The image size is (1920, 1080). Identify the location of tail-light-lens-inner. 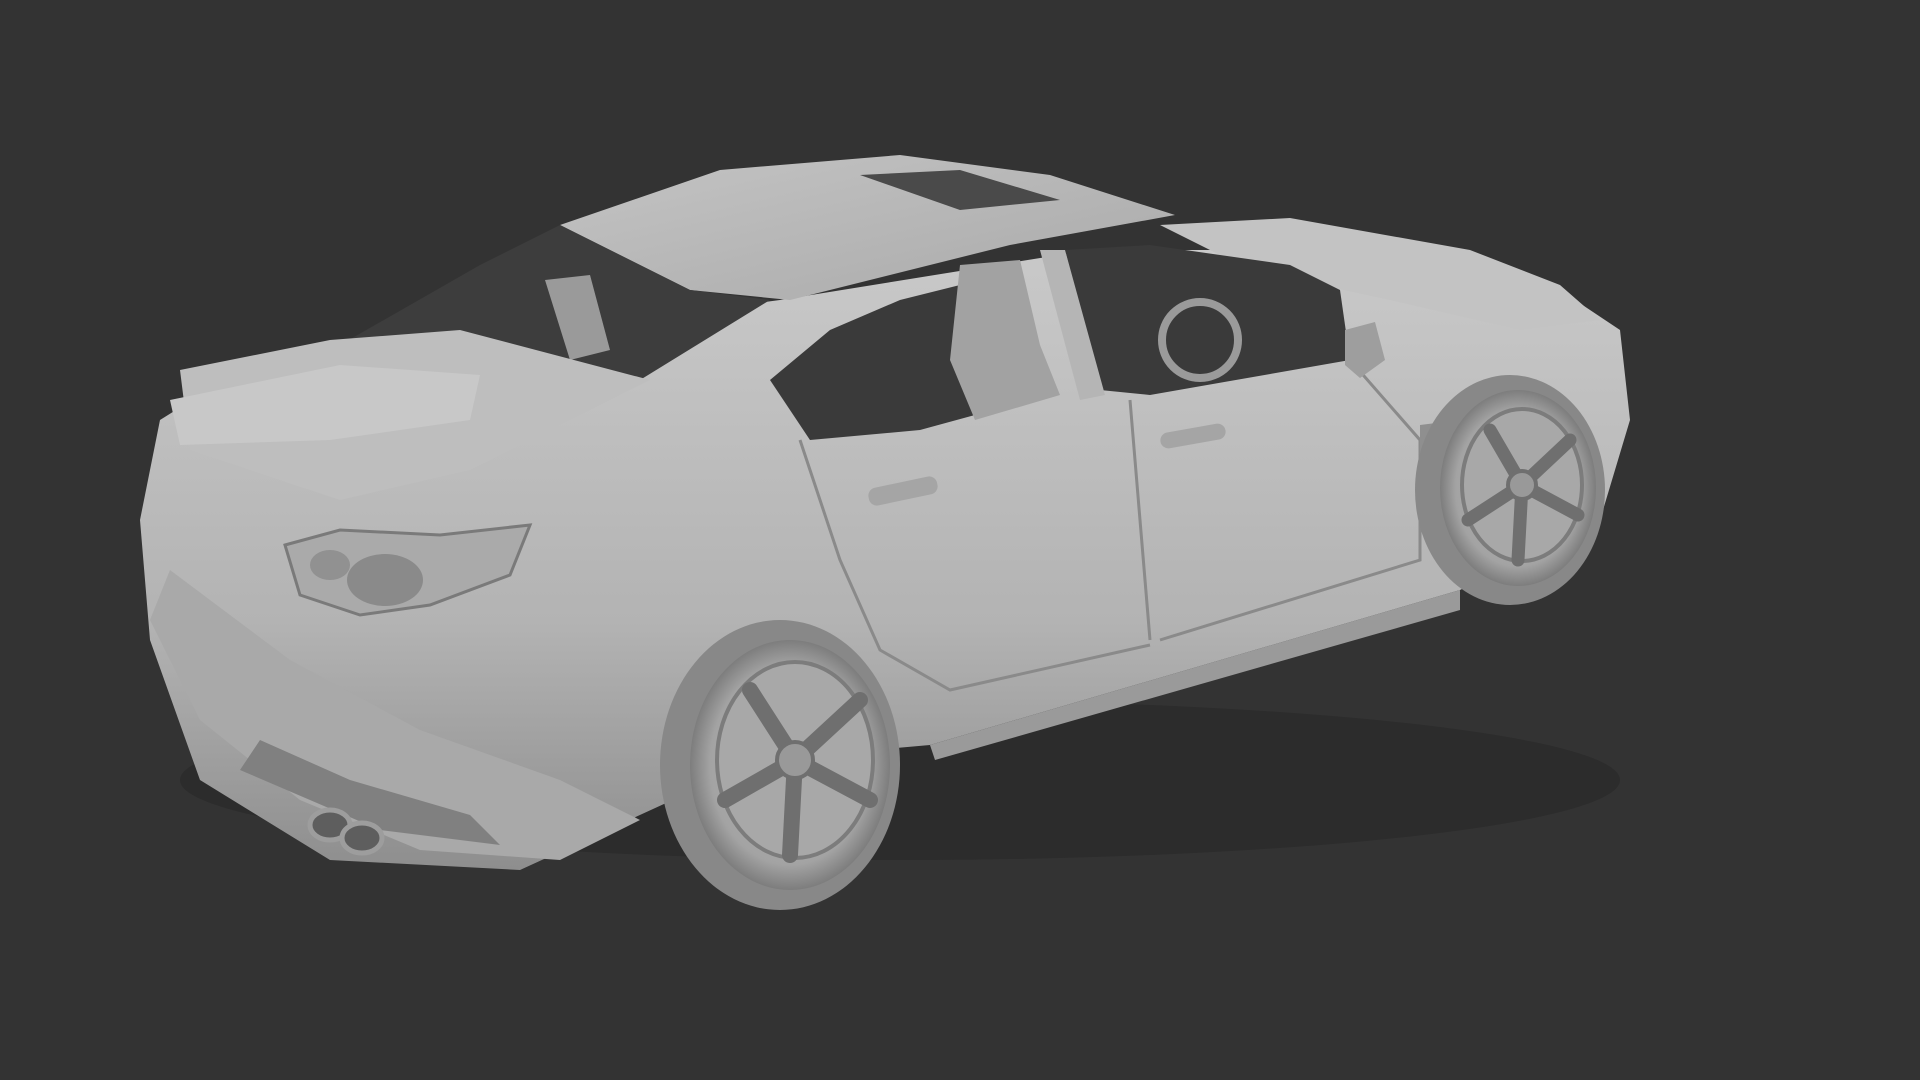
(330, 565).